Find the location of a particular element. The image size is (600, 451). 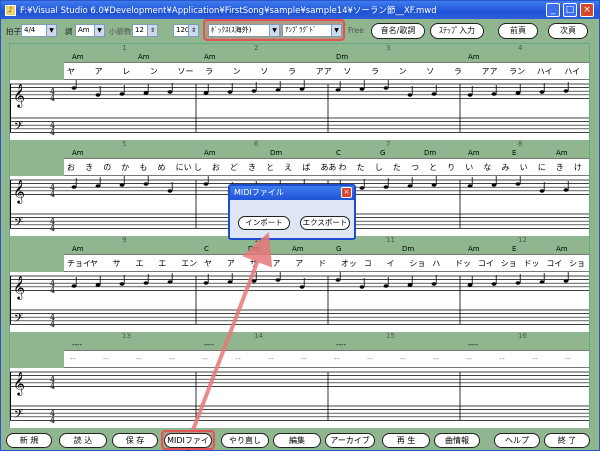

annotation-arrow is located at coordinates (232, 331).